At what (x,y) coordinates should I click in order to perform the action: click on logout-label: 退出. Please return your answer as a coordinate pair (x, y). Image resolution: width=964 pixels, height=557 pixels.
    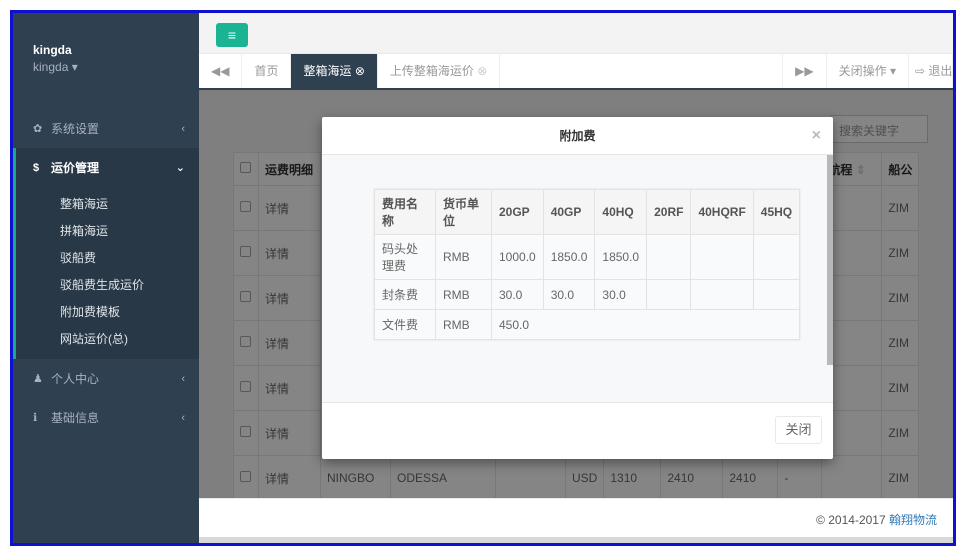
    Looking at the image, I should click on (940, 71).